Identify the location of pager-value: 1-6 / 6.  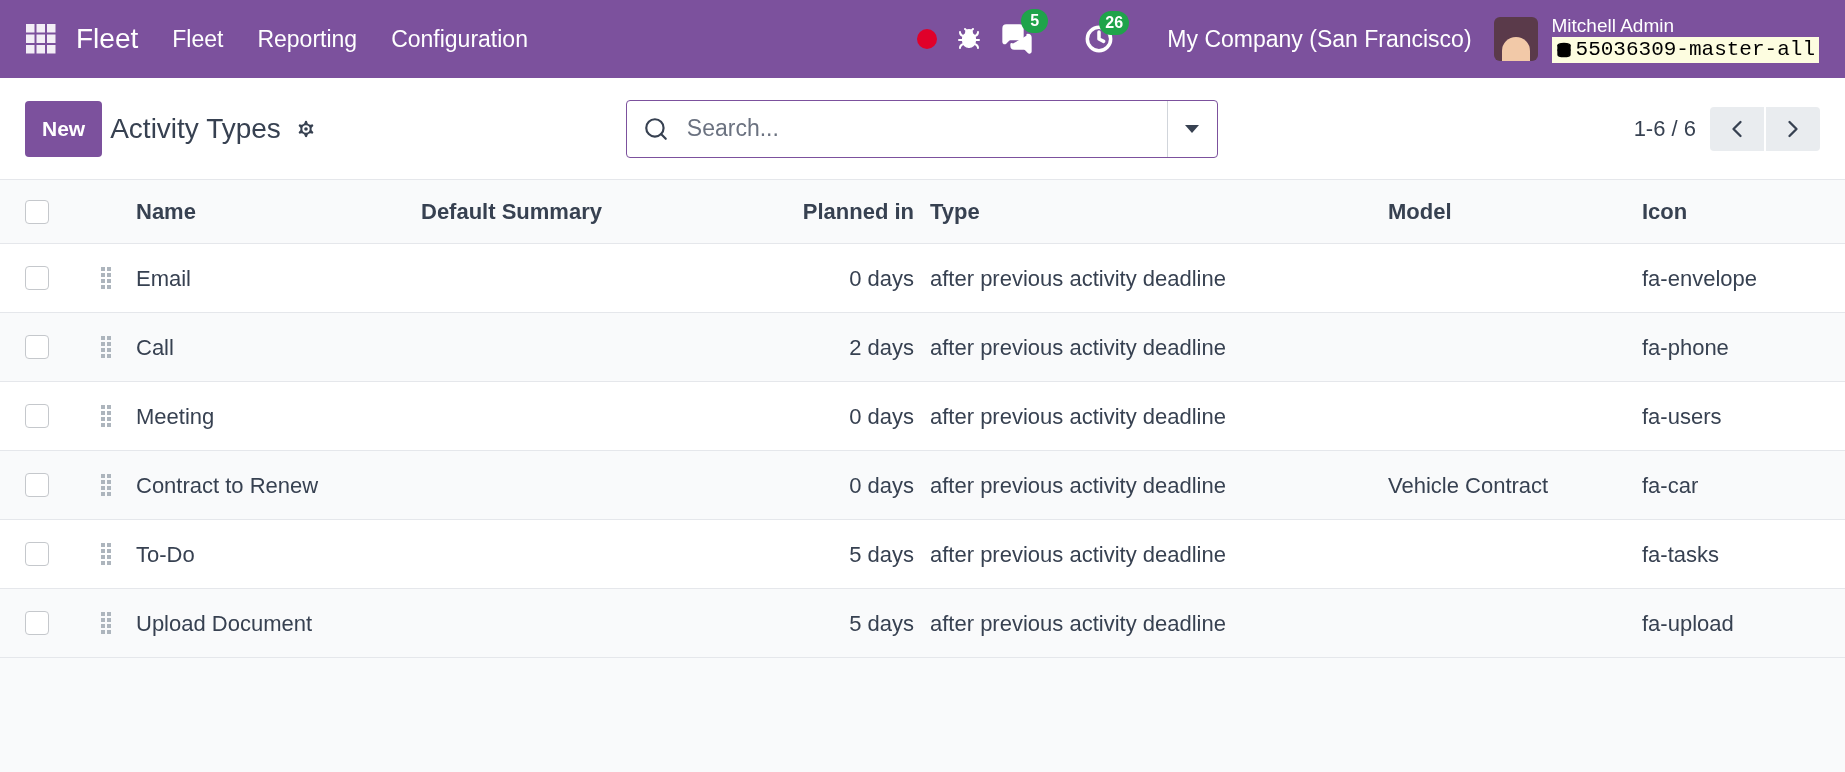
(1664, 129).